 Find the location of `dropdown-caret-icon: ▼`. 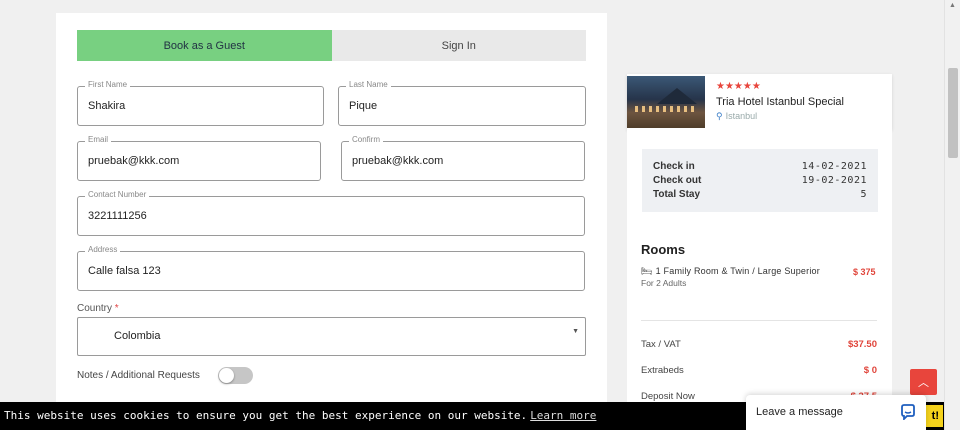

dropdown-caret-icon: ▼ is located at coordinates (575, 331).